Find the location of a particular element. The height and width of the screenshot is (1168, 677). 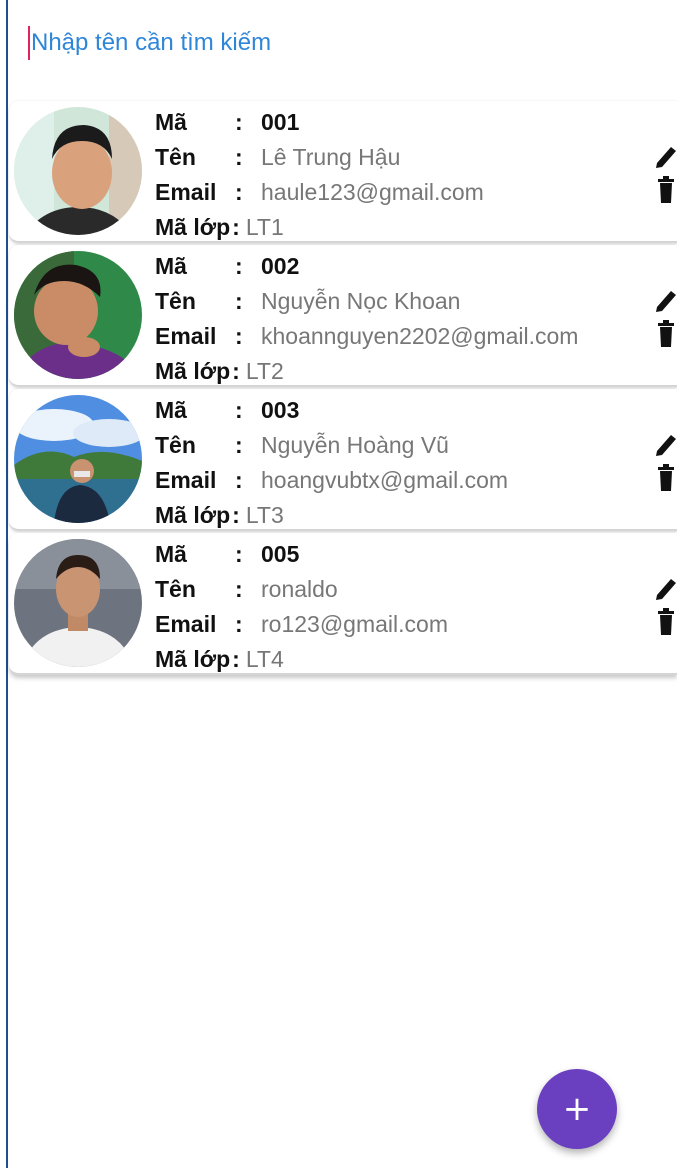

student-email: haule123@gmail.com is located at coordinates (372, 192).